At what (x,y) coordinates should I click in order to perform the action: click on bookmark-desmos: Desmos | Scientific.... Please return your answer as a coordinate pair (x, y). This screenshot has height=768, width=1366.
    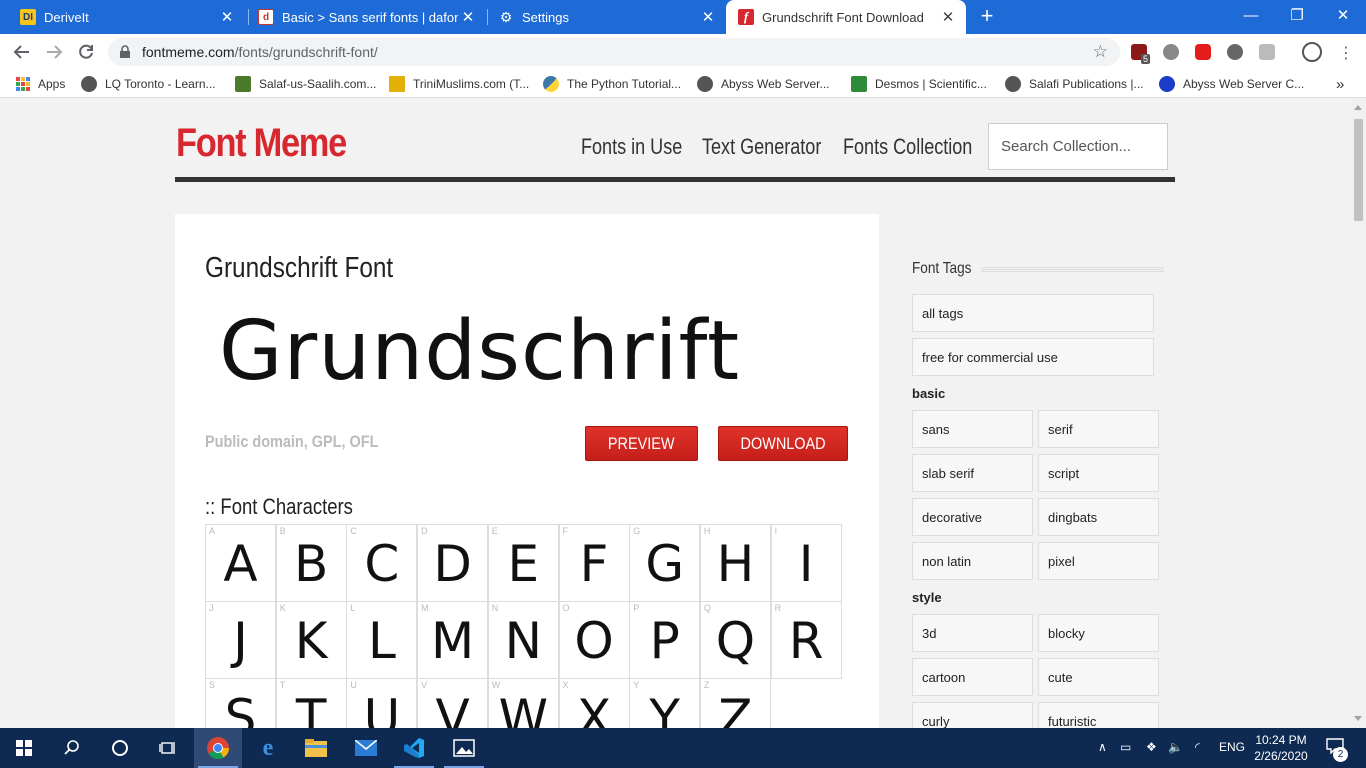
    Looking at the image, I should click on (919, 84).